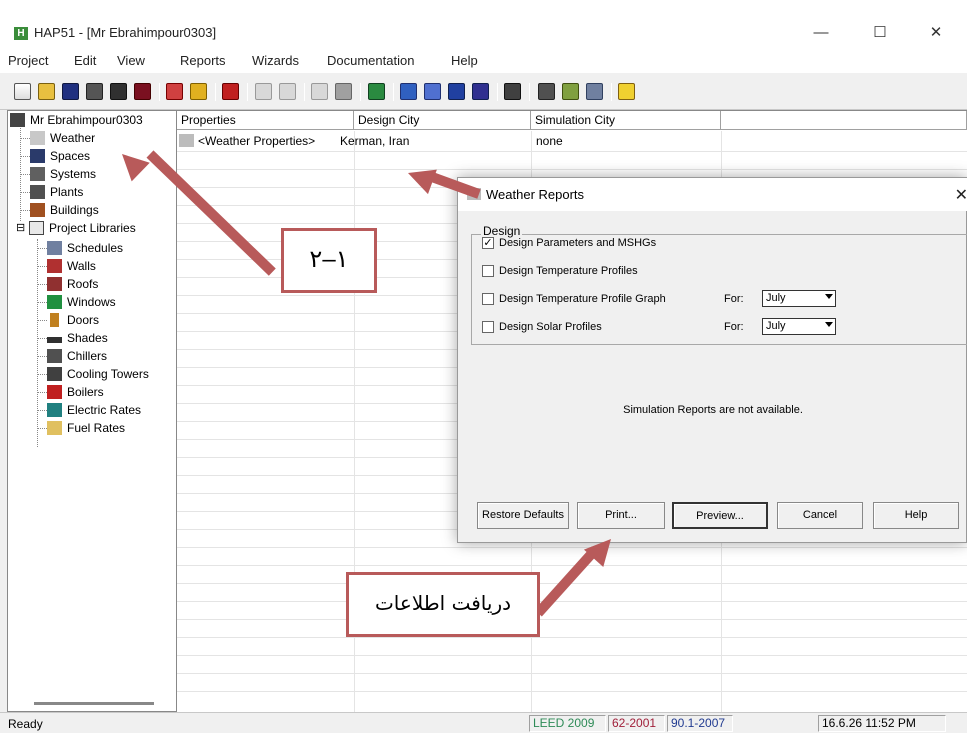 The image size is (967, 733). Describe the element at coordinates (961, 195) in the screenshot. I see `dialog-close-icon: ✕` at that location.